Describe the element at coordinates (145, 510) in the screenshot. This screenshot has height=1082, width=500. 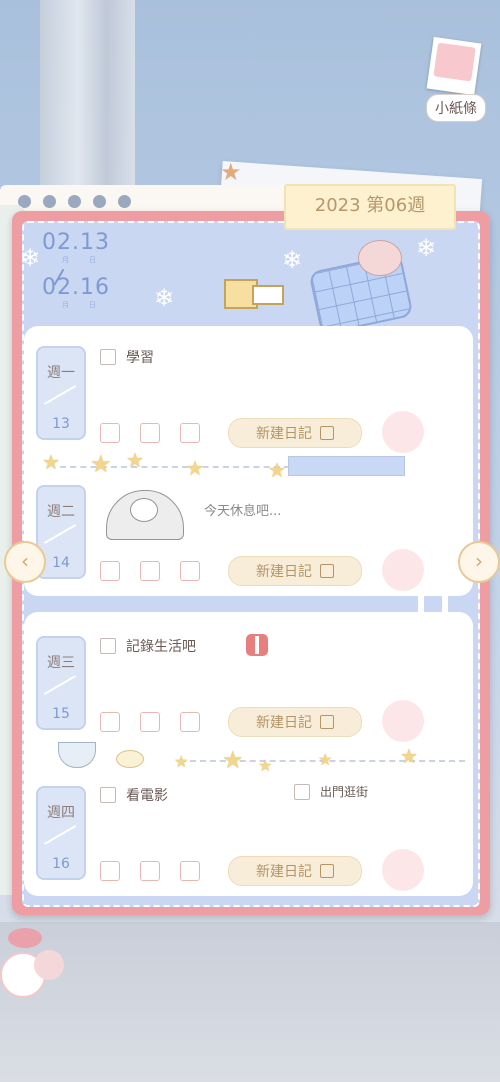
I see `resting-girl-sticker` at that location.